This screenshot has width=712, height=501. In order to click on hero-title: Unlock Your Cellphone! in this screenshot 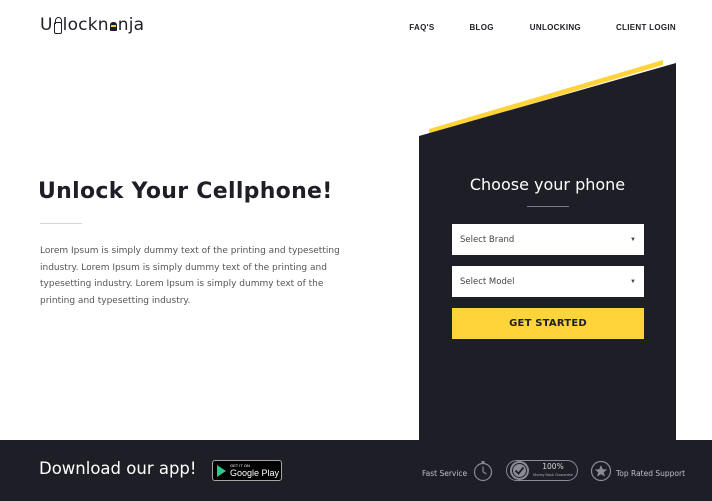, I will do `click(185, 191)`.